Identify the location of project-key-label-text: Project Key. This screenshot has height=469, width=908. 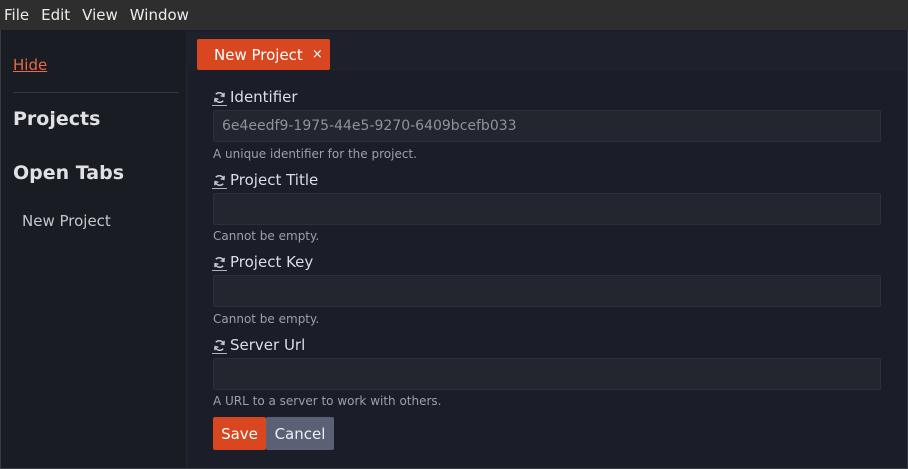
(272, 262).